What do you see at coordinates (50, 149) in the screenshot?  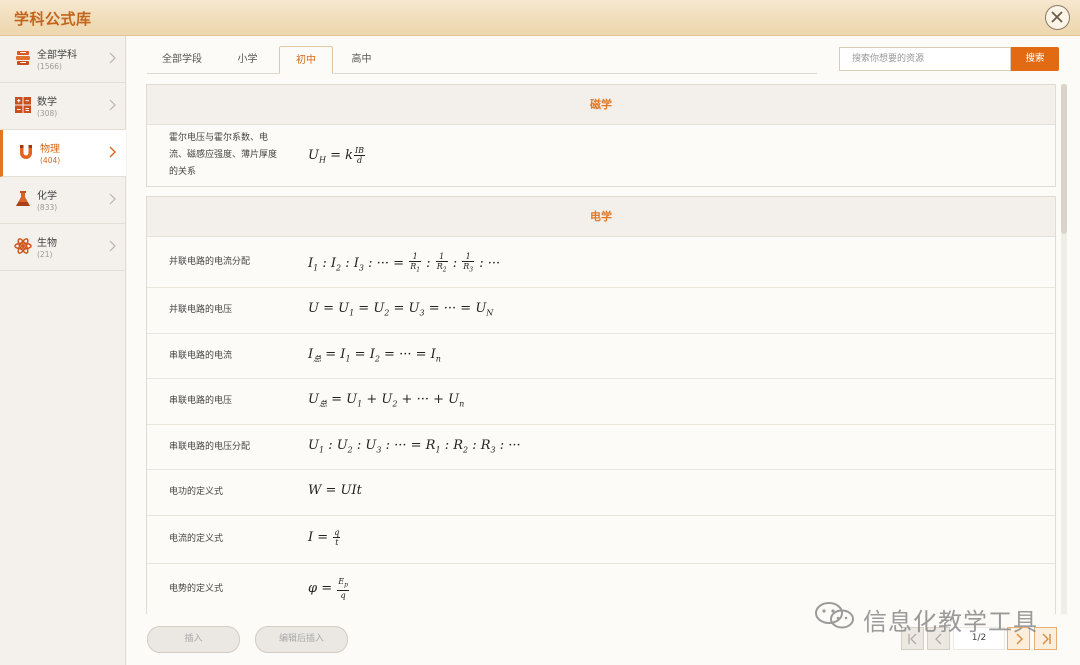 I see `sidebar-item-label: 物理` at bounding box center [50, 149].